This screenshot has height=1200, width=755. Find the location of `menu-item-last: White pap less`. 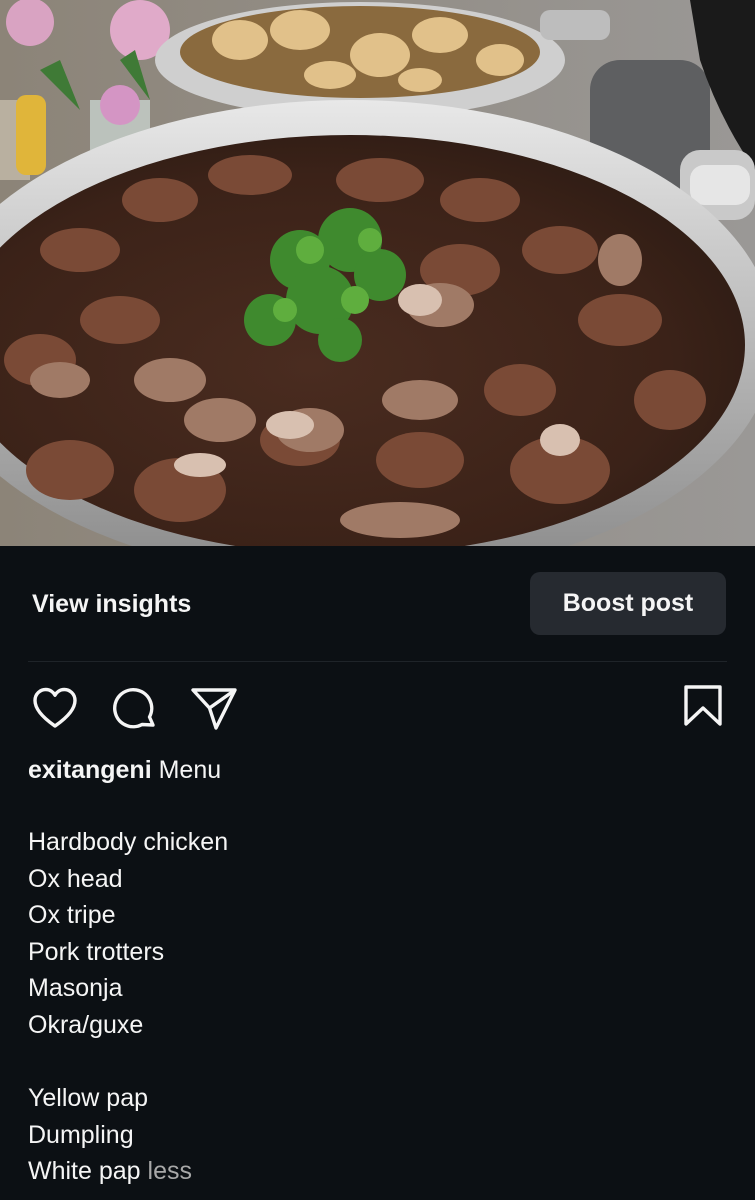

menu-item-last: White pap less is located at coordinates (110, 1171).